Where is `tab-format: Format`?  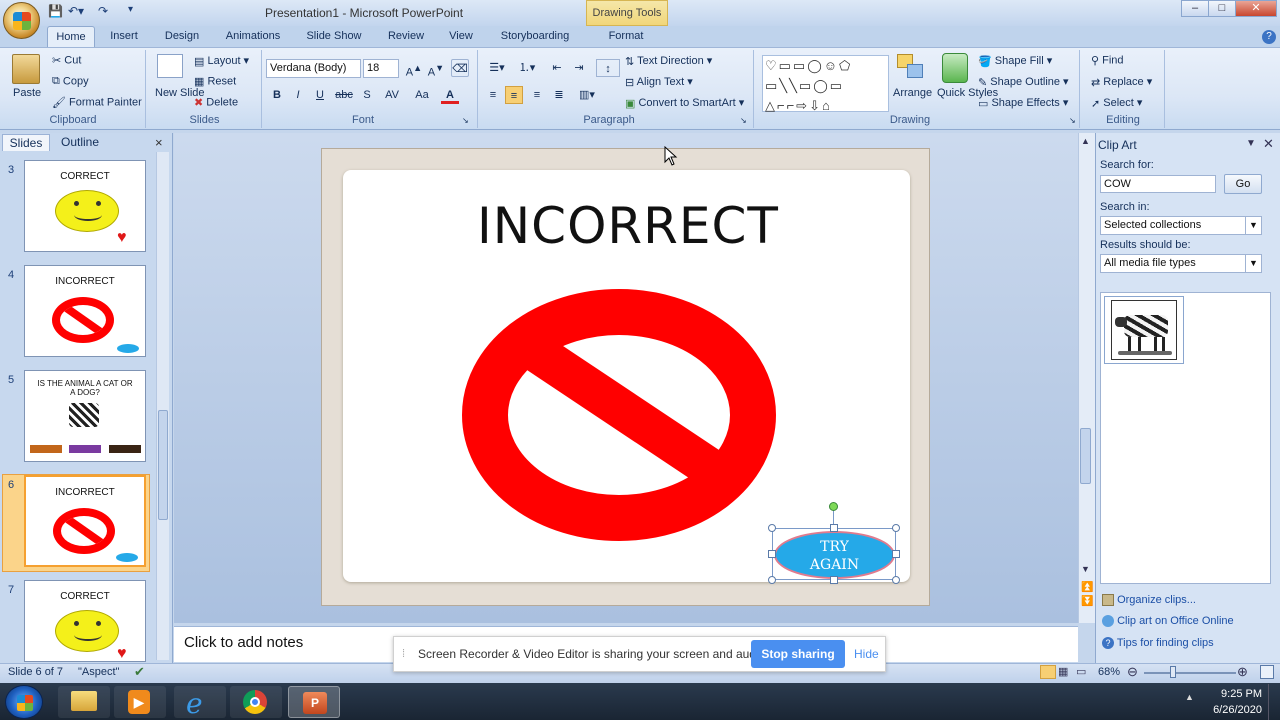
tab-format: Format is located at coordinates (626, 37).